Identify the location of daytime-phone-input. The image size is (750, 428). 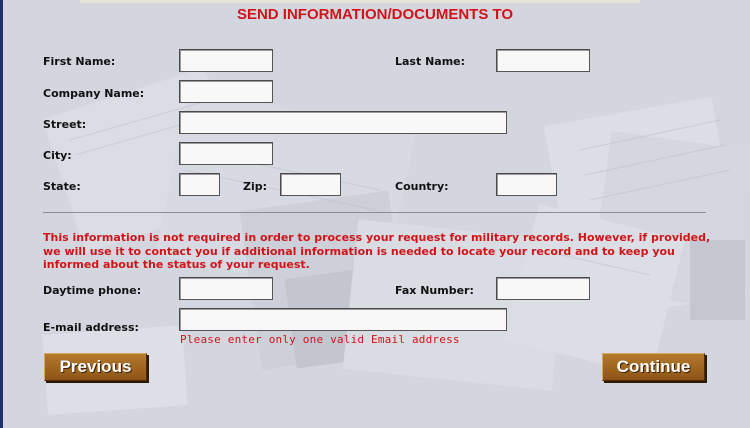
(226, 288).